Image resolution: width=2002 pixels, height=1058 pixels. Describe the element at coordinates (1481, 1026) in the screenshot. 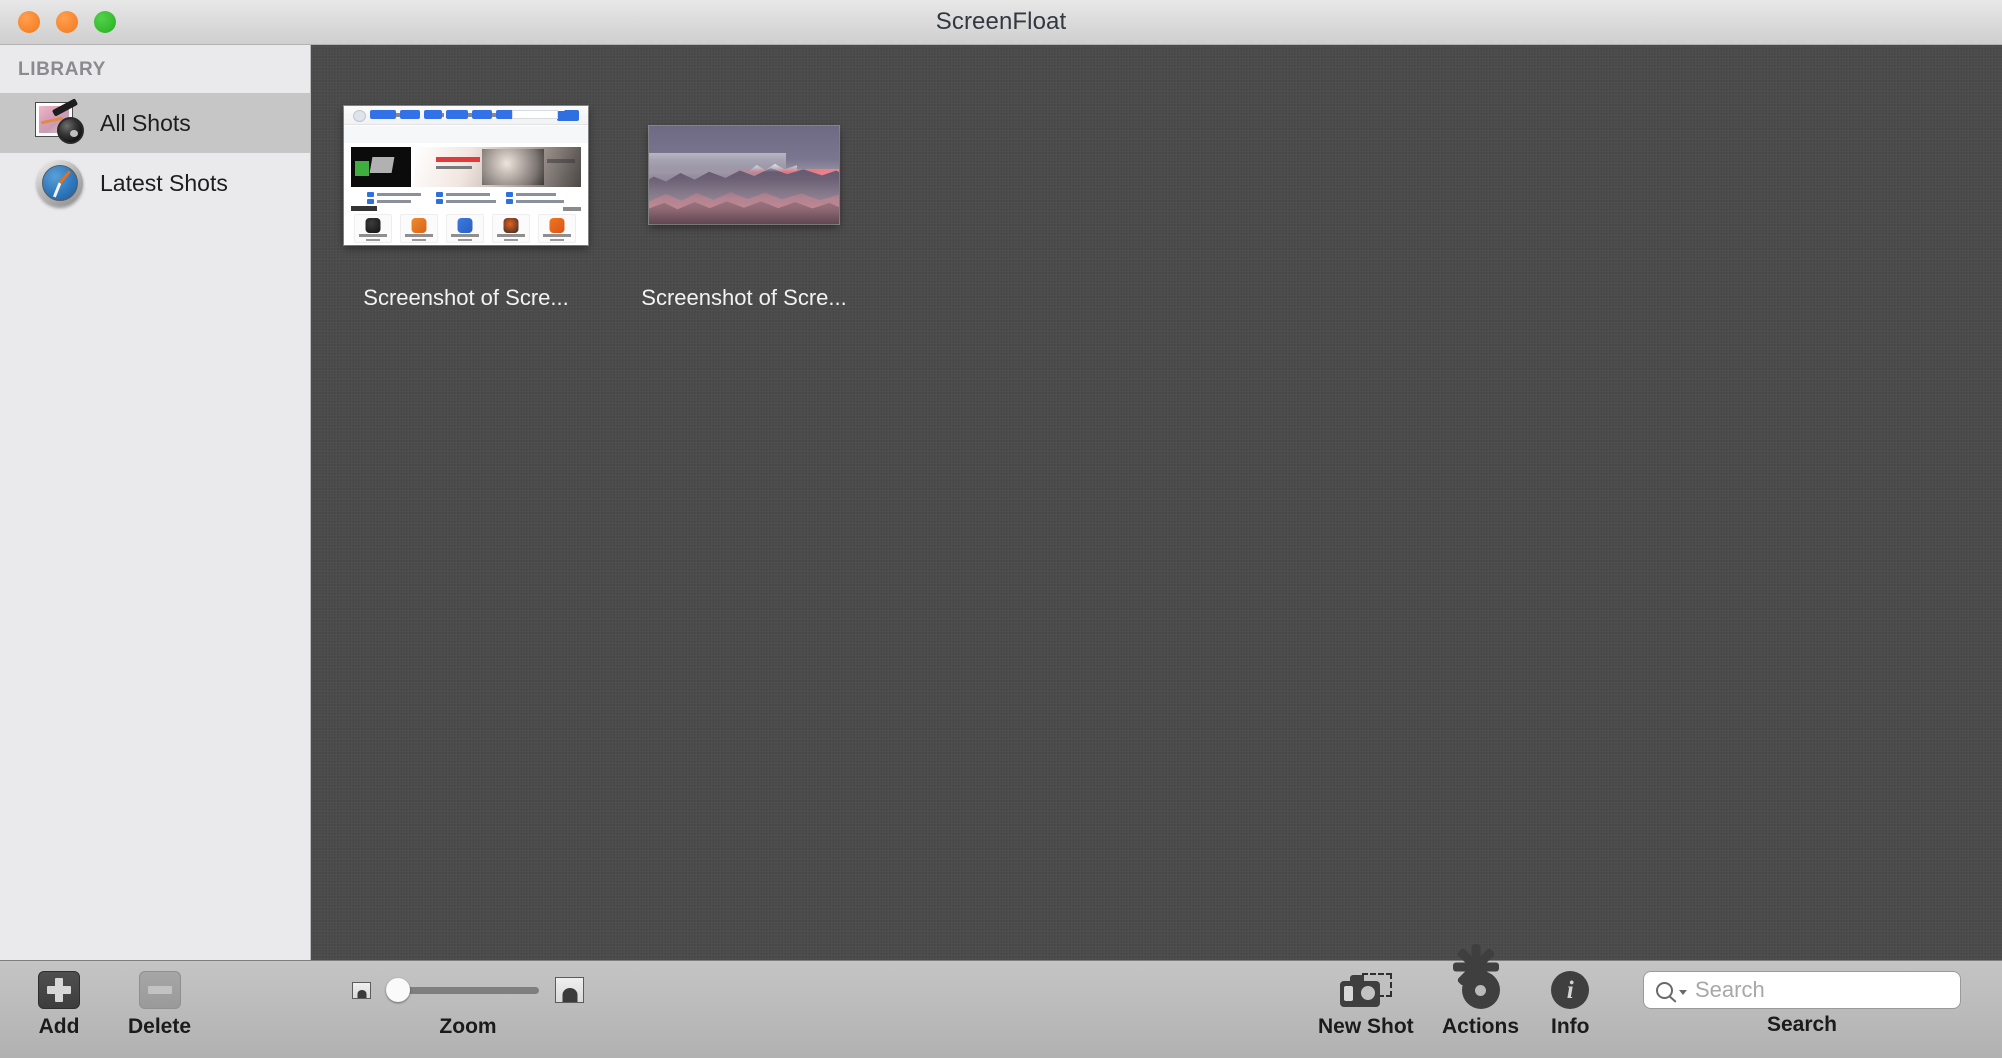

I see `actions-label: Actions` at that location.